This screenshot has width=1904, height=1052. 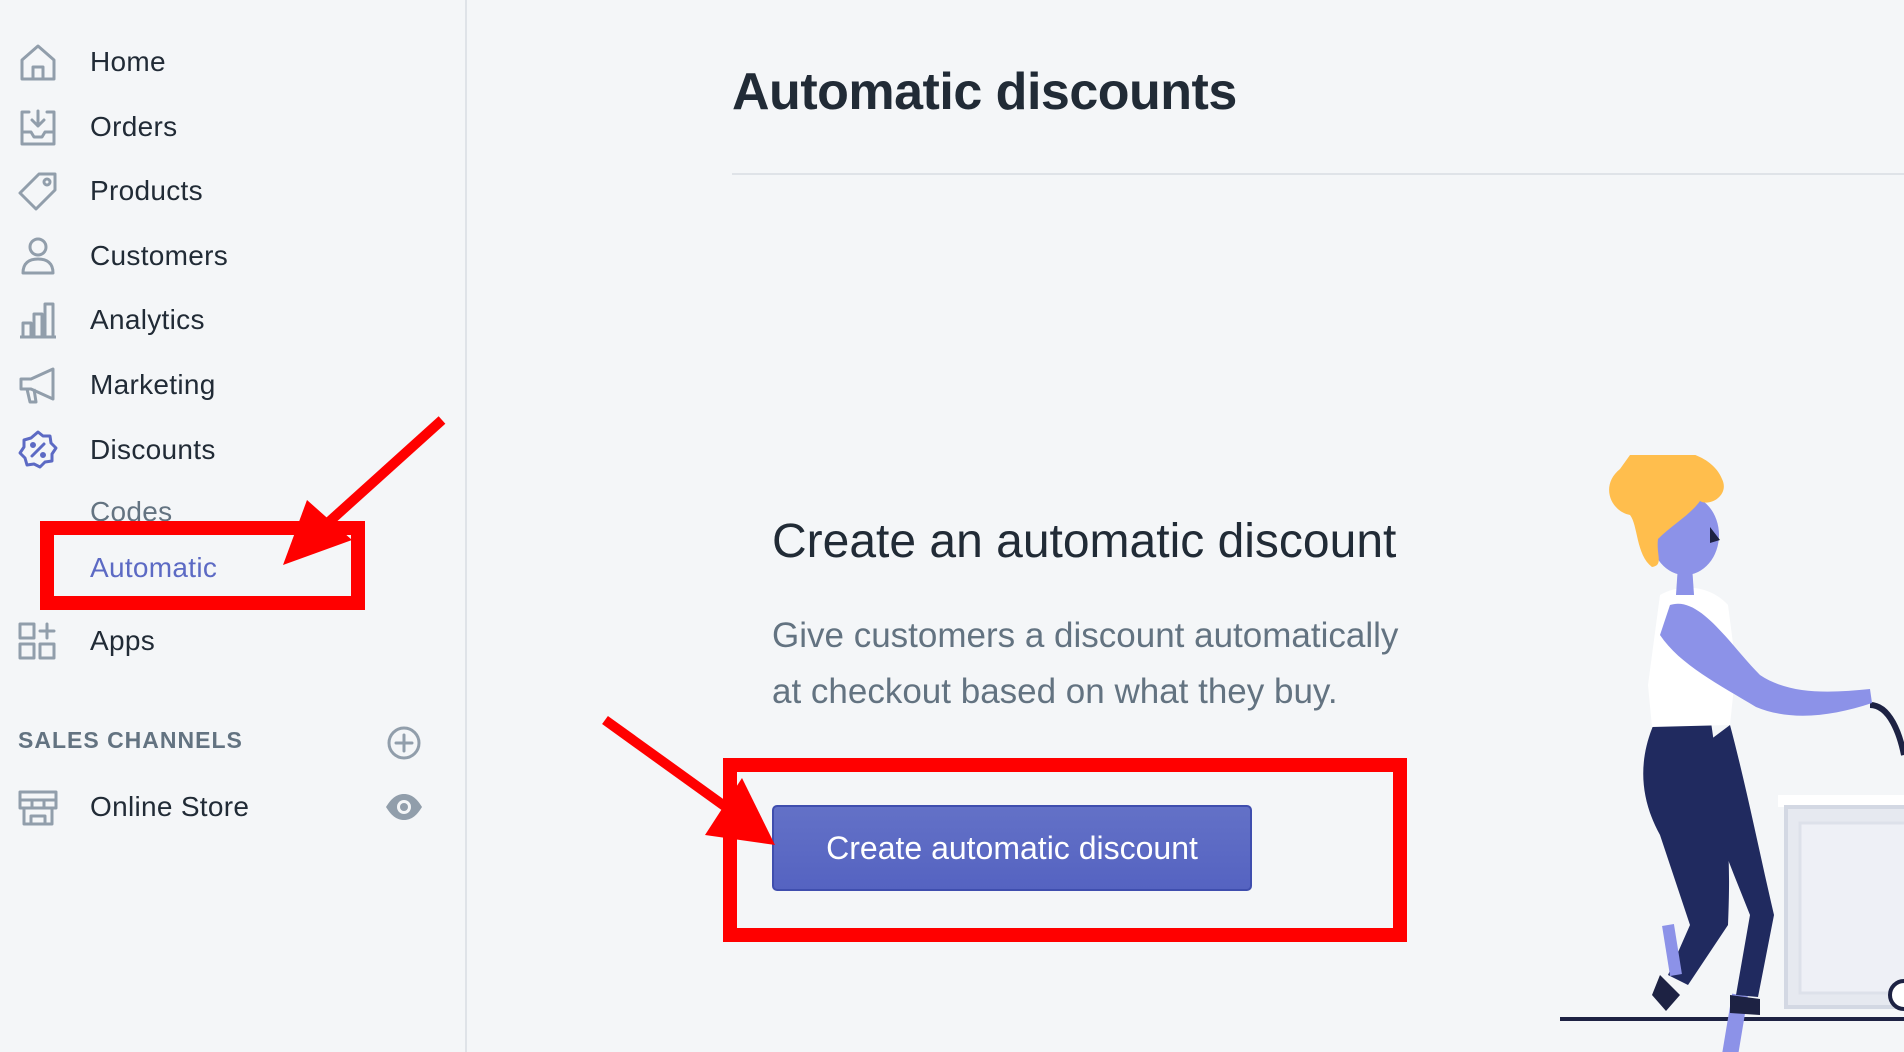 What do you see at coordinates (232, 641) in the screenshot?
I see `sidebar-item-apps: Apps` at bounding box center [232, 641].